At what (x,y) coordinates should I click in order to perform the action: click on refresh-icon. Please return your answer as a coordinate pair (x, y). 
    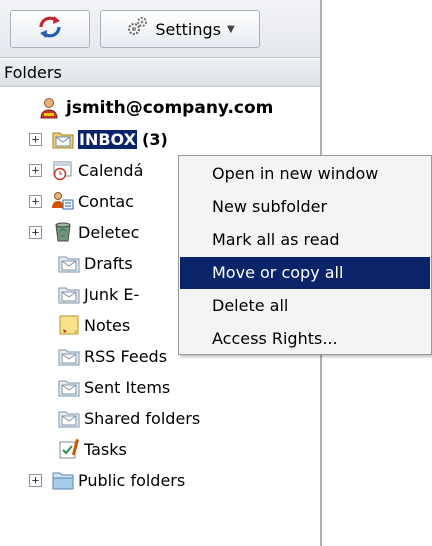
    Looking at the image, I should click on (50, 29).